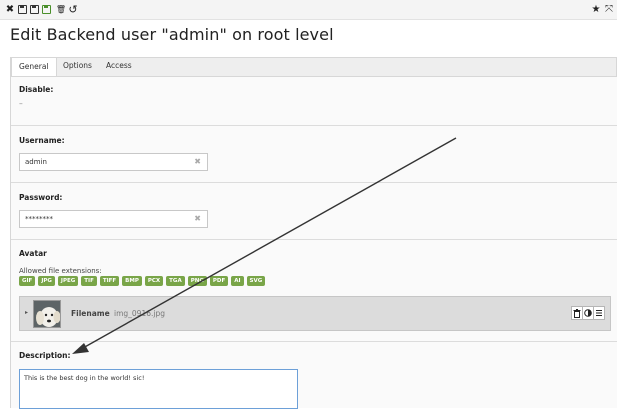 The height and width of the screenshot is (412, 617). What do you see at coordinates (90, 313) in the screenshot?
I see `filename-label: Filename` at bounding box center [90, 313].